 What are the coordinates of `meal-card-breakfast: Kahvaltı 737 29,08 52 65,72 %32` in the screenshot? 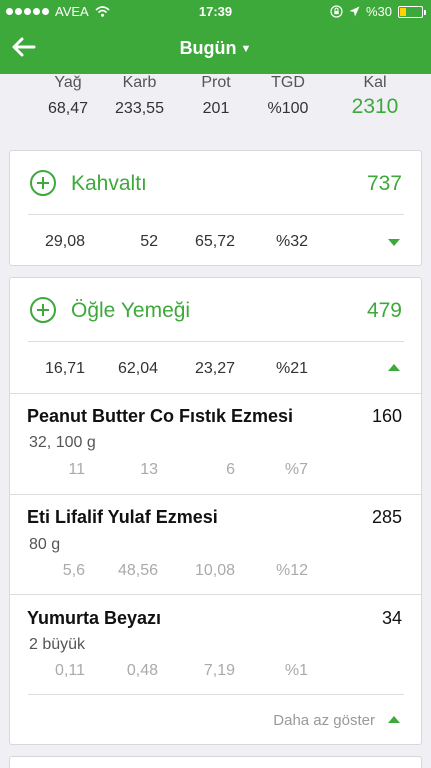 It's located at (215, 208).